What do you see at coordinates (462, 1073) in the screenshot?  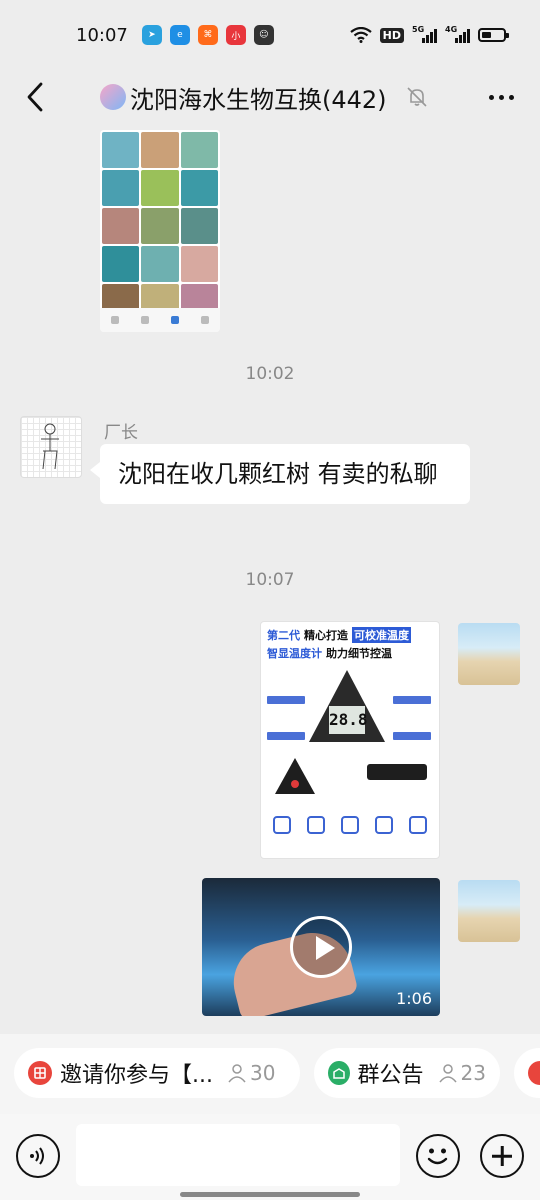 I see `participant-count: 23` at bounding box center [462, 1073].